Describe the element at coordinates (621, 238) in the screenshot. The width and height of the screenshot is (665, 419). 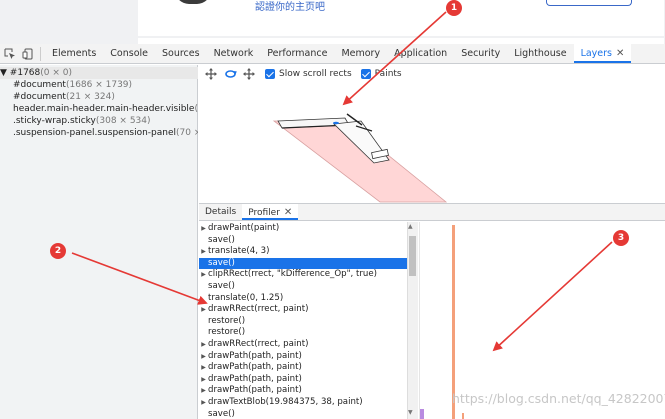
I see `annotation-badge-3: 3` at that location.